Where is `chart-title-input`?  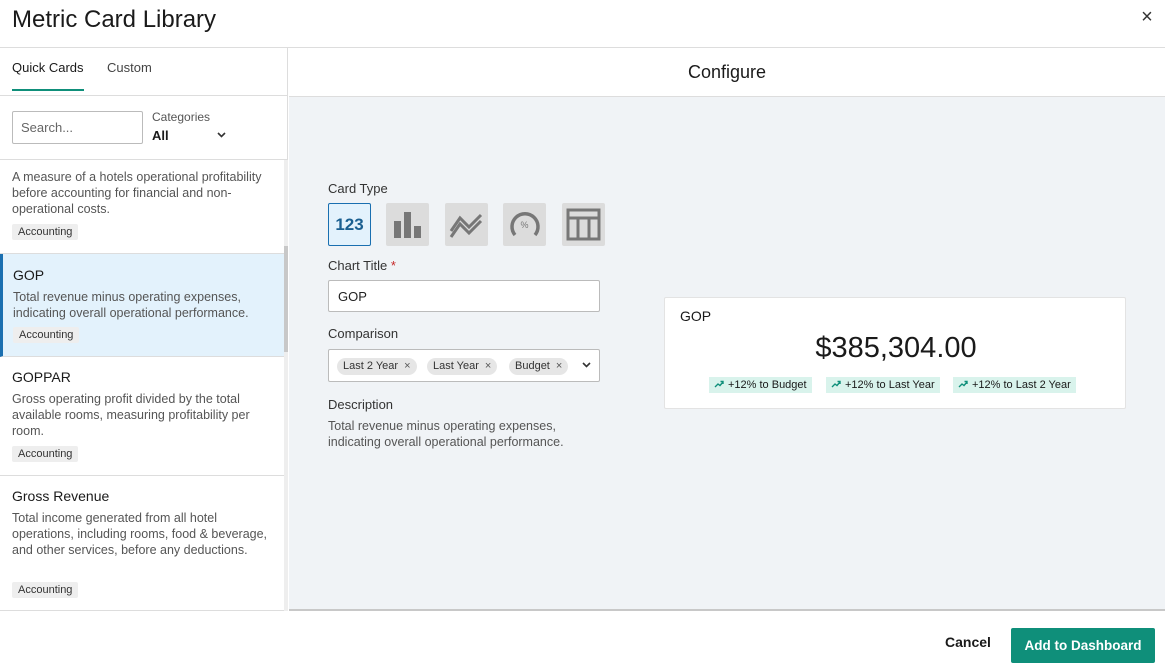
chart-title-input is located at coordinates (464, 296).